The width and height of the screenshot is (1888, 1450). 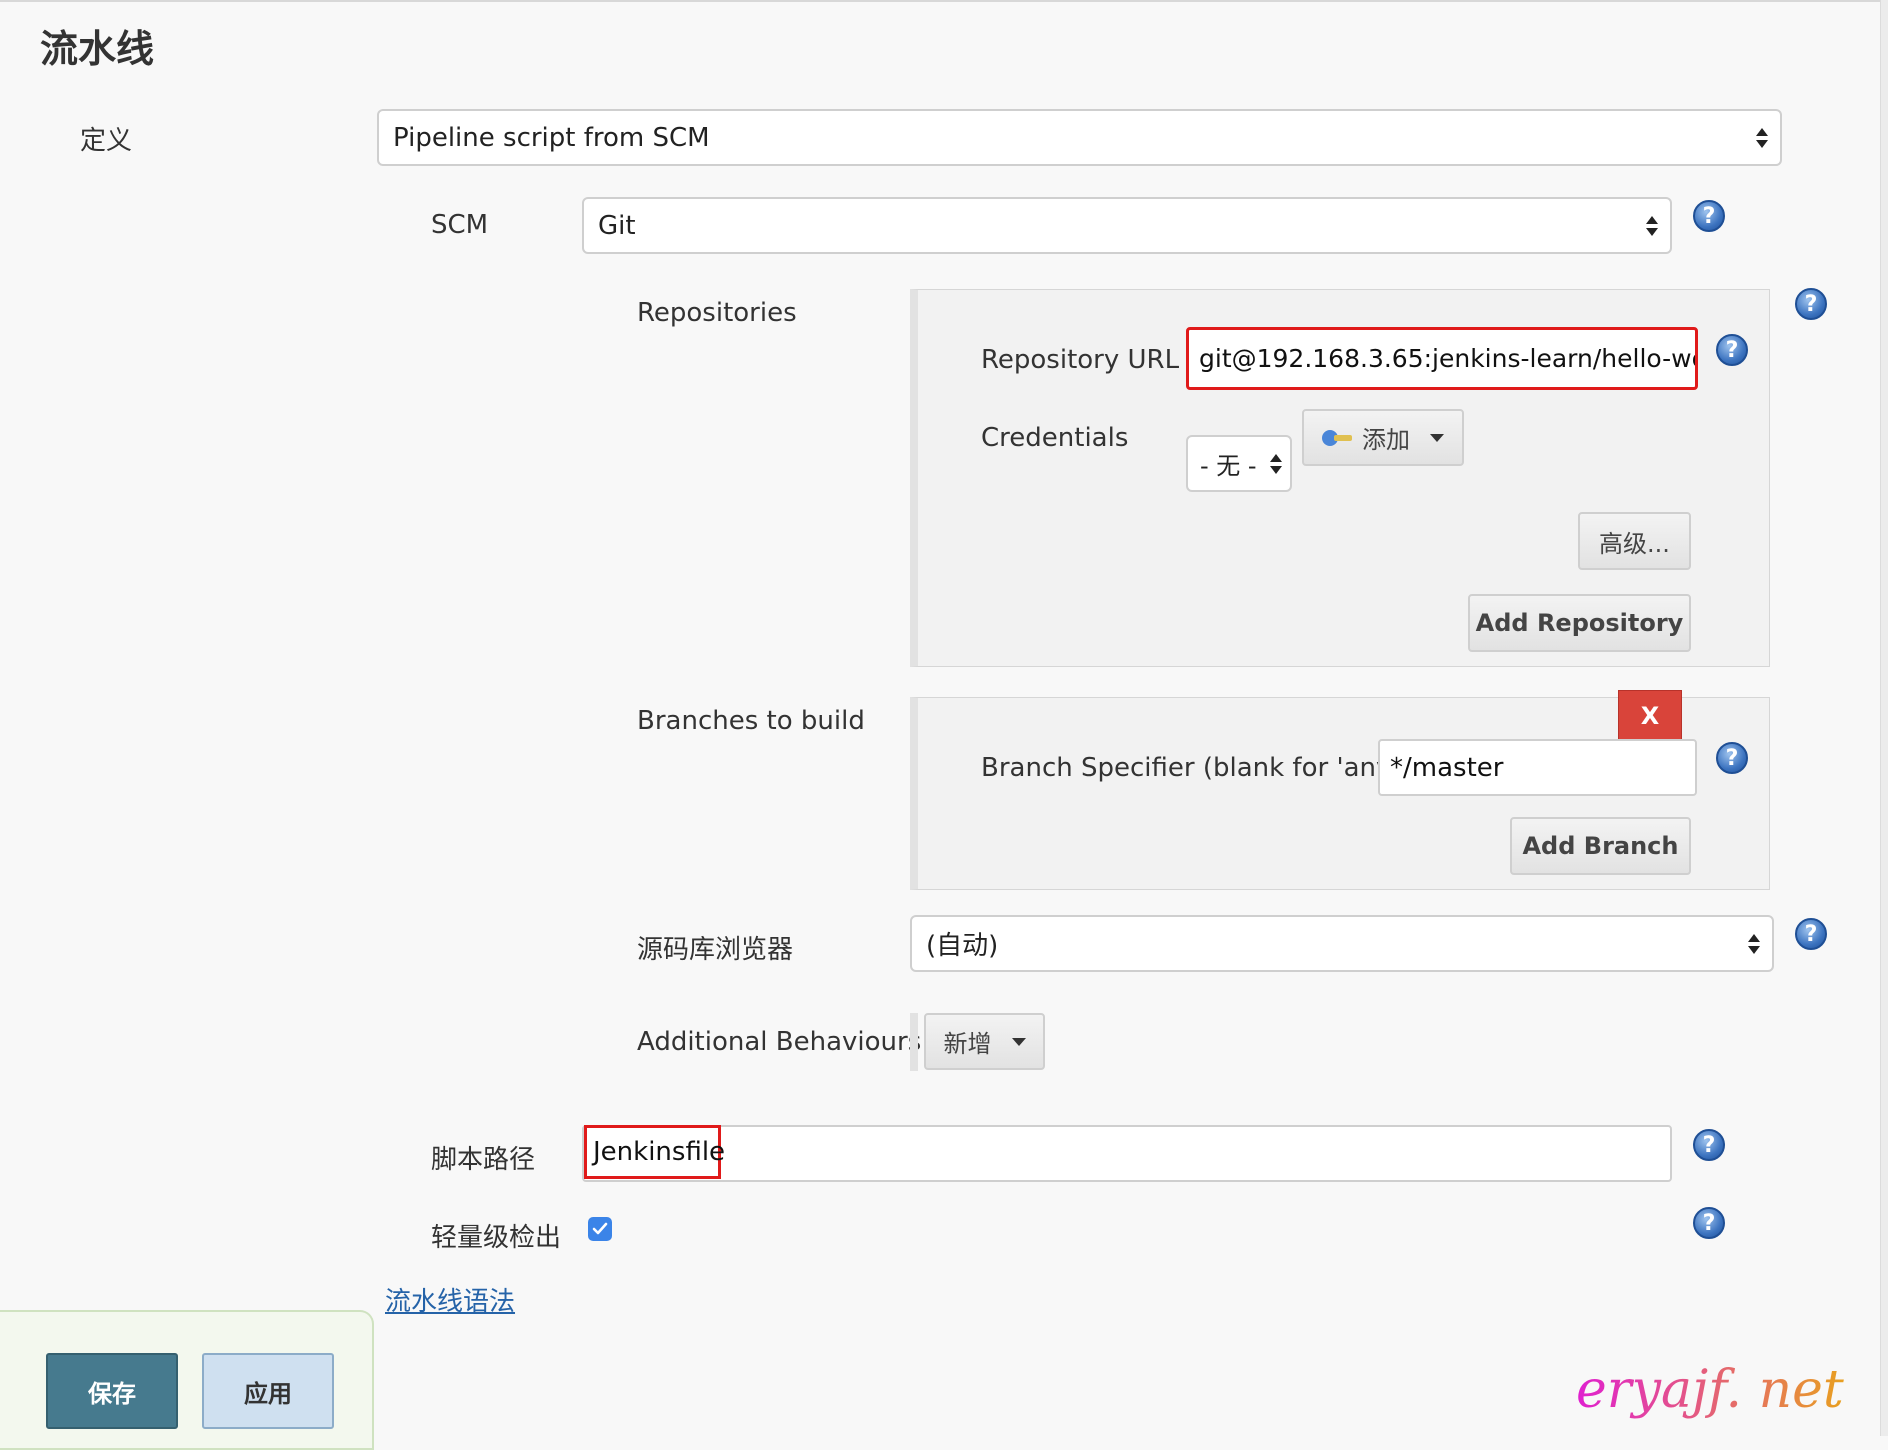 I want to click on repository-url-label: Repository URL, so click(x=1080, y=360).